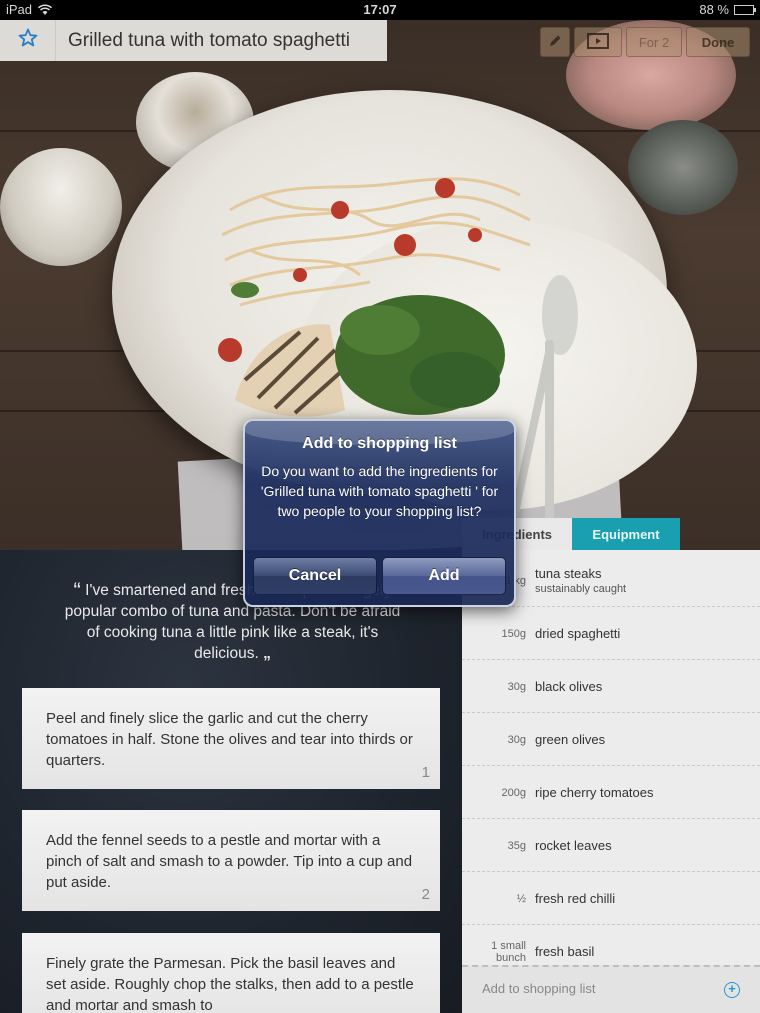 This screenshot has height=1013, width=760. I want to click on ingredient-row: ½ fresh red chilli, so click(611, 898).